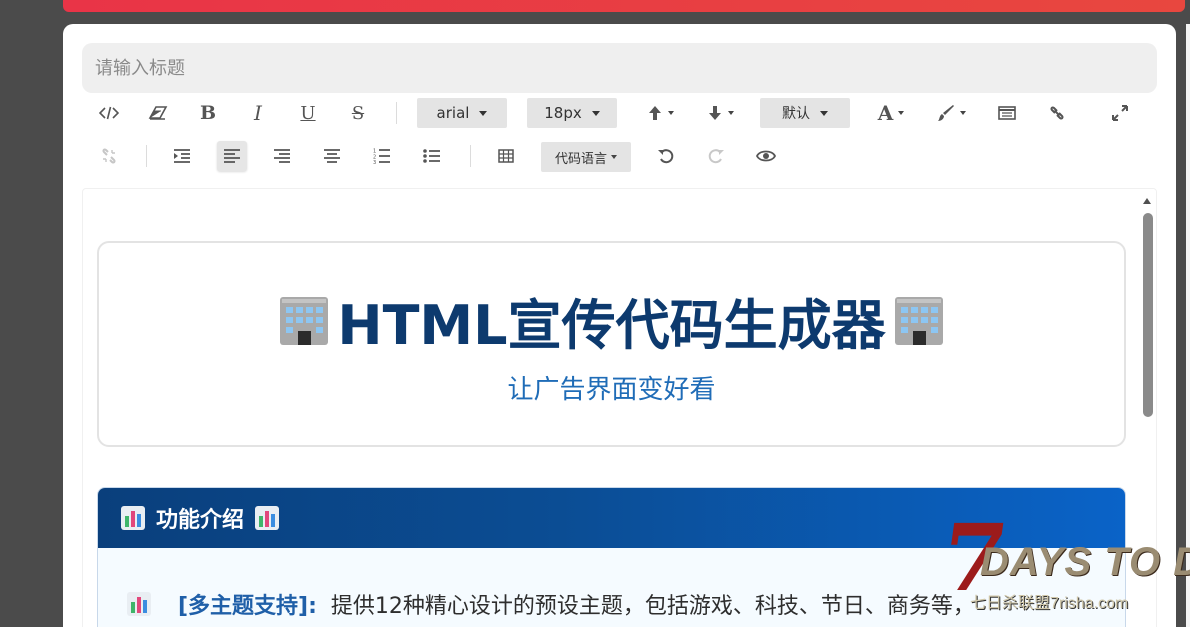  What do you see at coordinates (158, 113) in the screenshot?
I see `eraser-icon` at bounding box center [158, 113].